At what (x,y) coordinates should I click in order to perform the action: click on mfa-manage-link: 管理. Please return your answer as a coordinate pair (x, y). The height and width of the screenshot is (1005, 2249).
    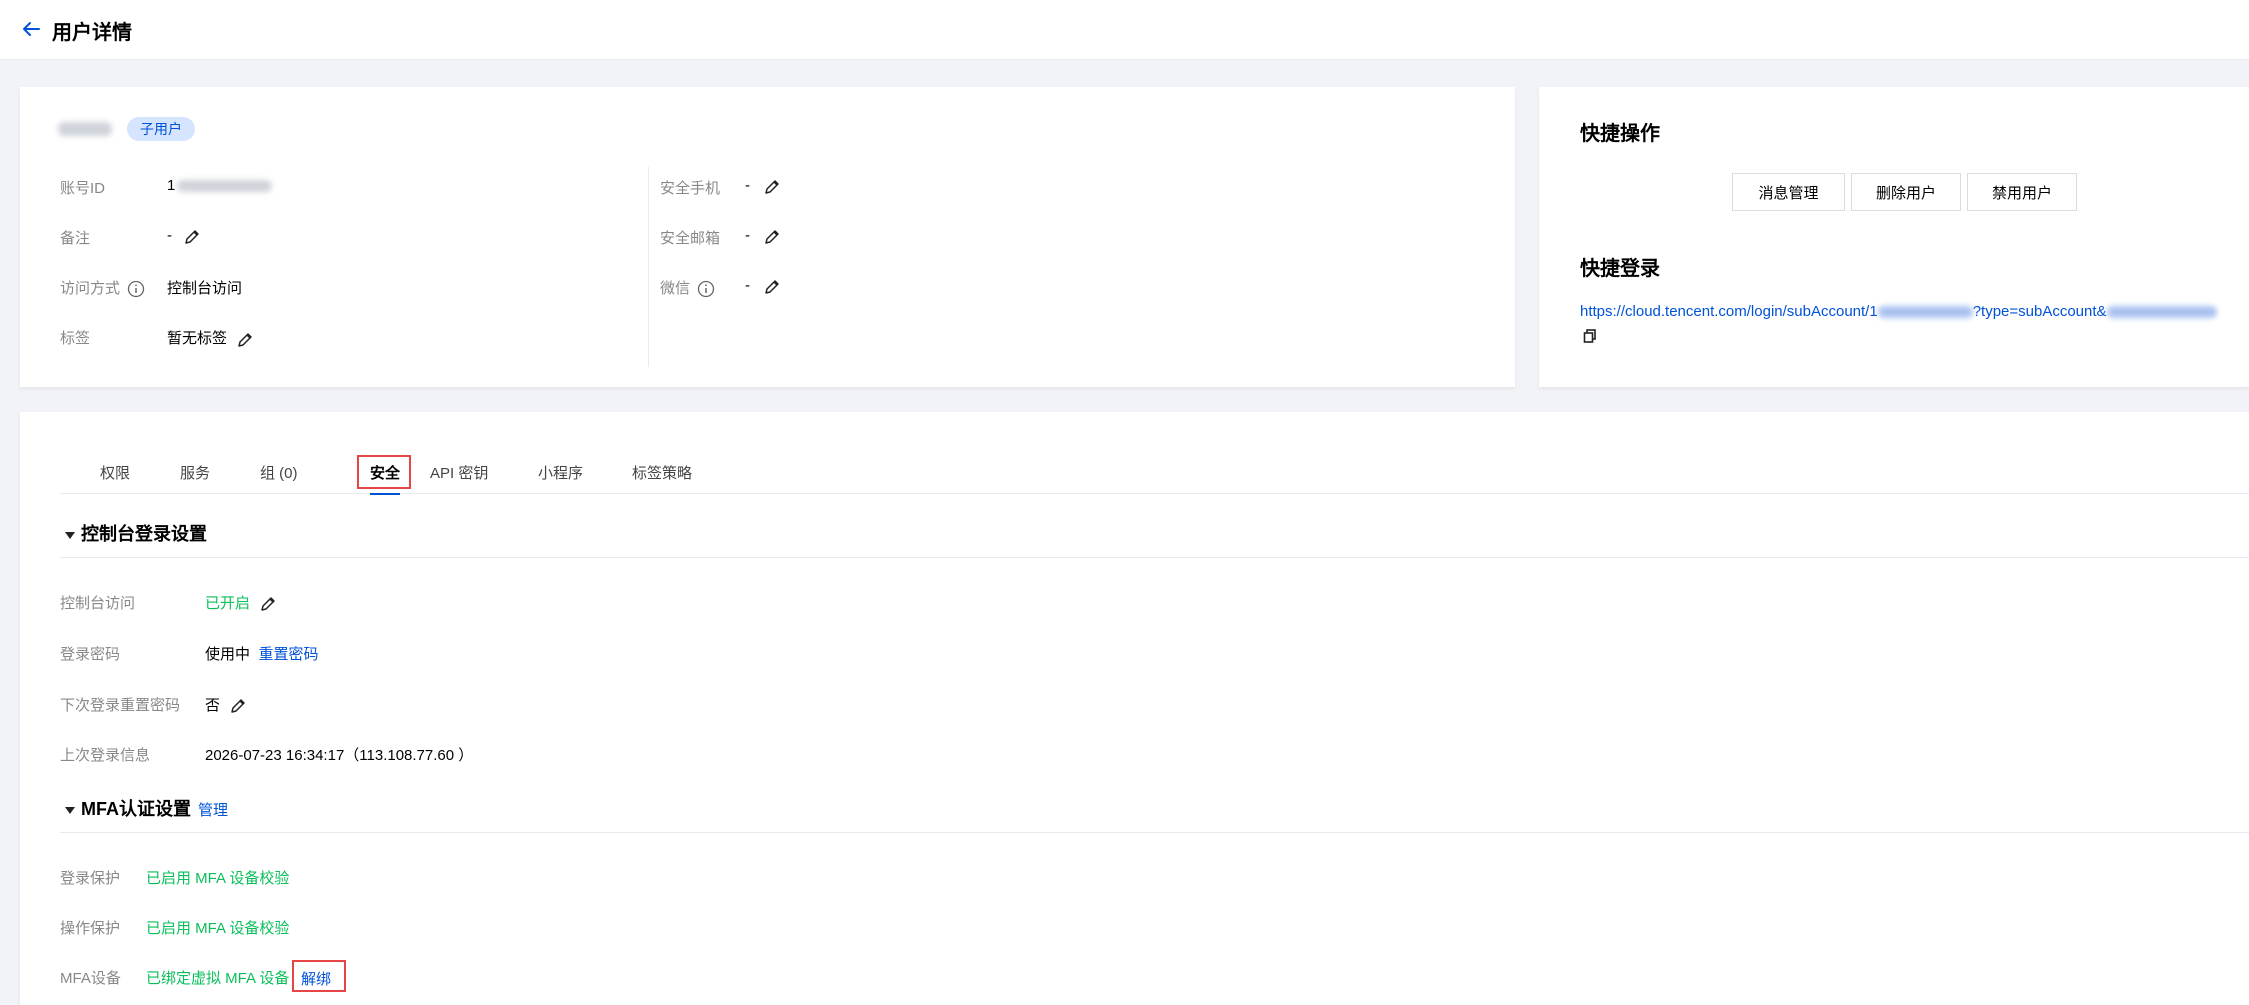
    Looking at the image, I should click on (213, 810).